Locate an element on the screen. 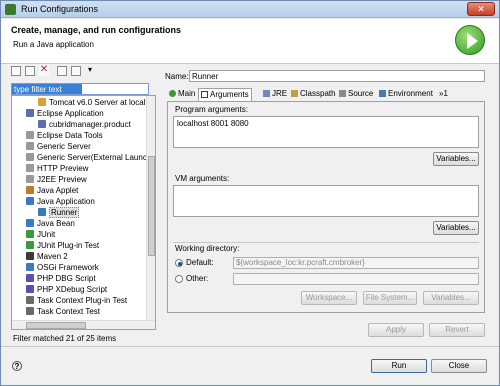 The image size is (500, 386). tree-item: Task Context Plug-in Test is located at coordinates (76, 300).